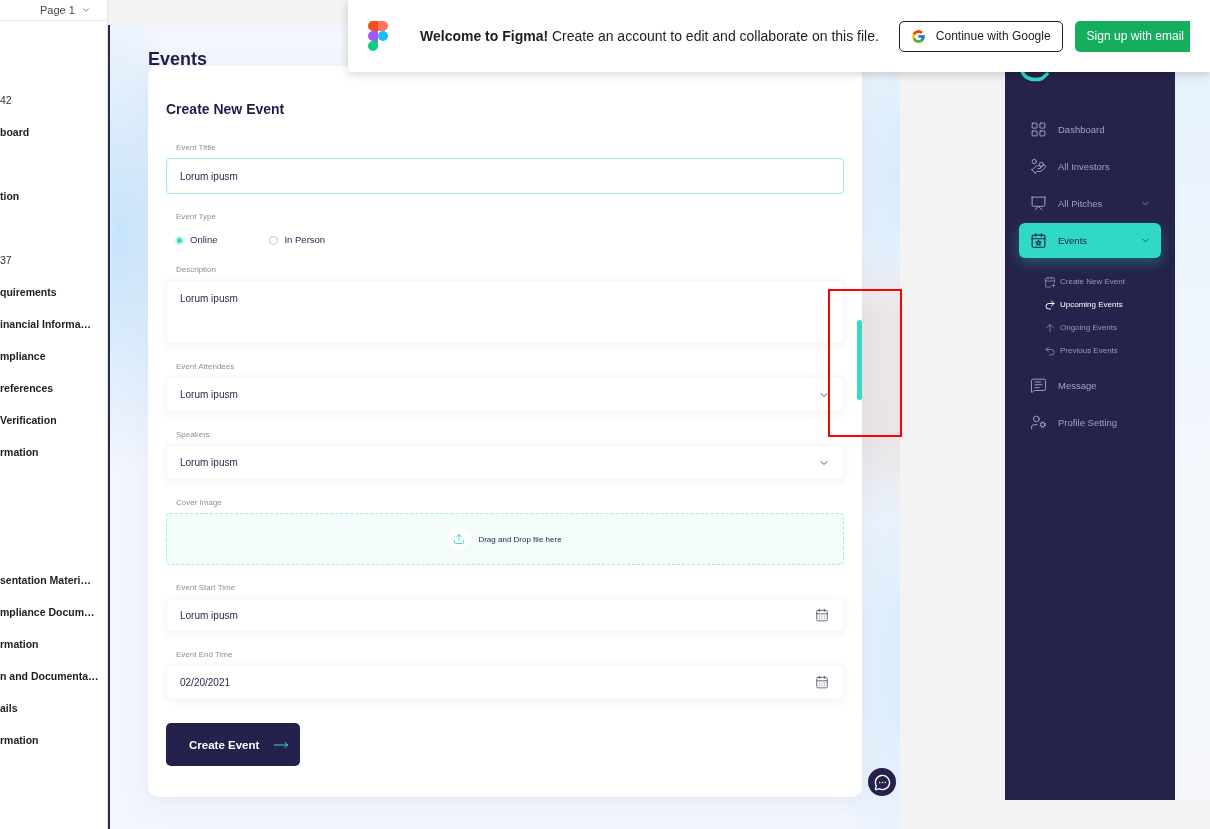  Describe the element at coordinates (206, 588) in the screenshot. I see `field-label: Event Start Time` at that location.